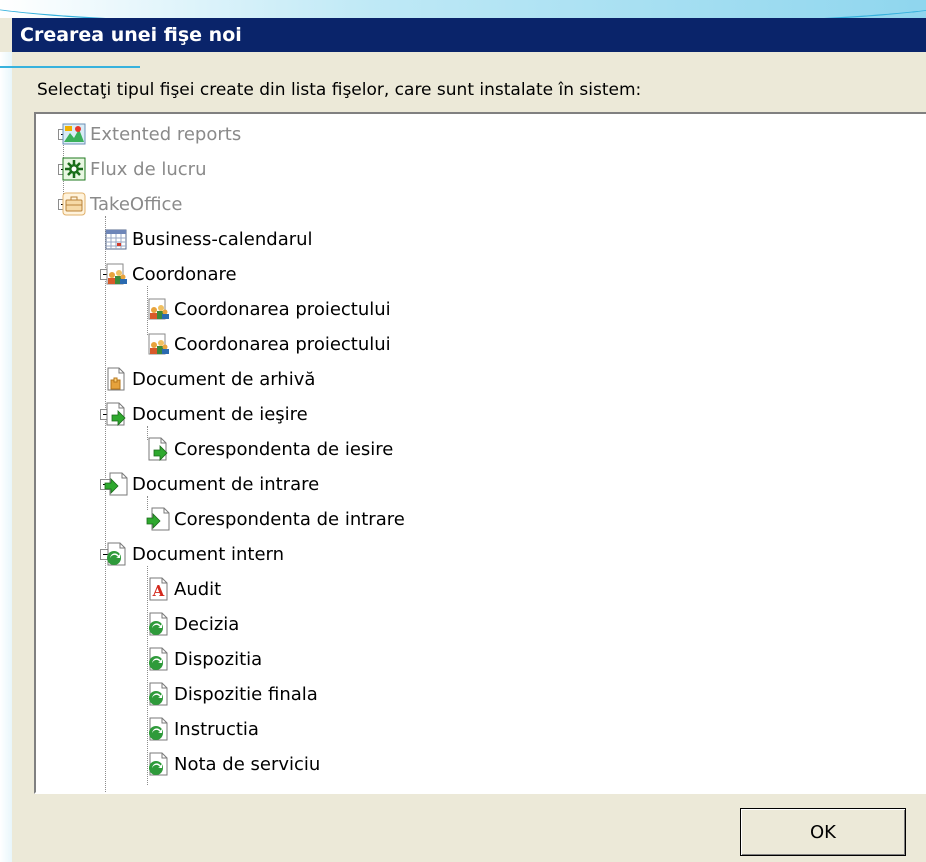 This screenshot has width=926, height=862. What do you see at coordinates (224, 379) in the screenshot?
I see `tree-item-label: Document de arhivă` at bounding box center [224, 379].